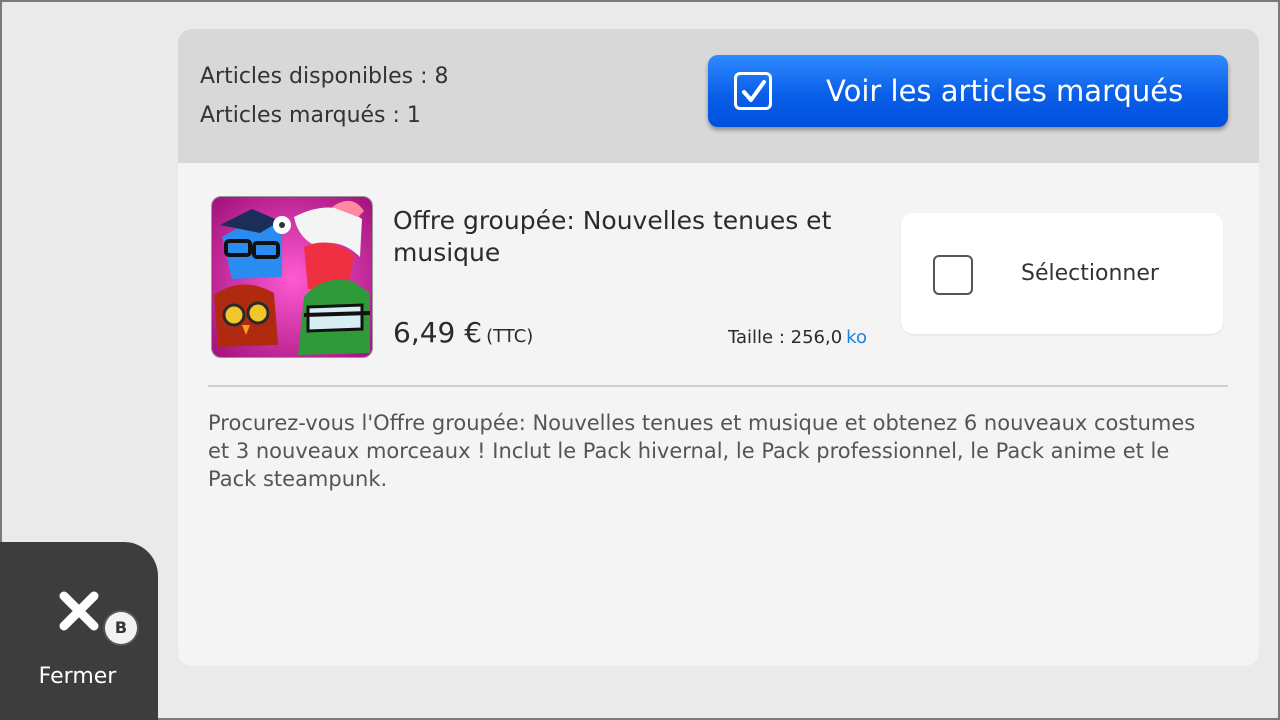 Image resolution: width=1280 pixels, height=720 pixels. I want to click on checkbox-empty-icon, so click(953, 275).